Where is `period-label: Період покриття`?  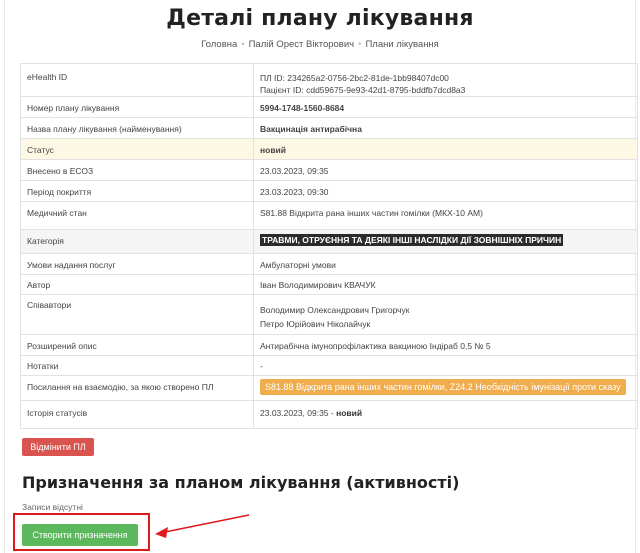 period-label: Період покриття is located at coordinates (137, 191).